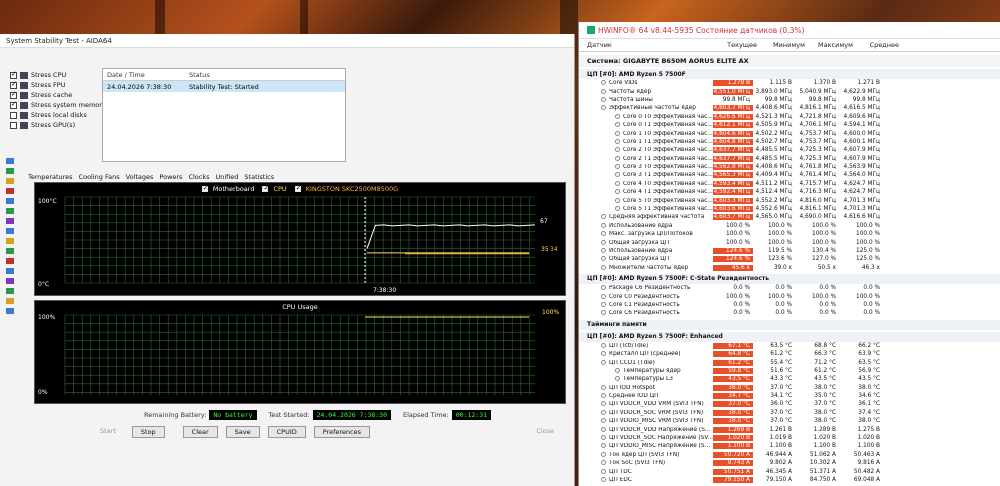  Describe the element at coordinates (56, 115) in the screenshot. I see `stress-disks-option: Stress local disks` at that location.